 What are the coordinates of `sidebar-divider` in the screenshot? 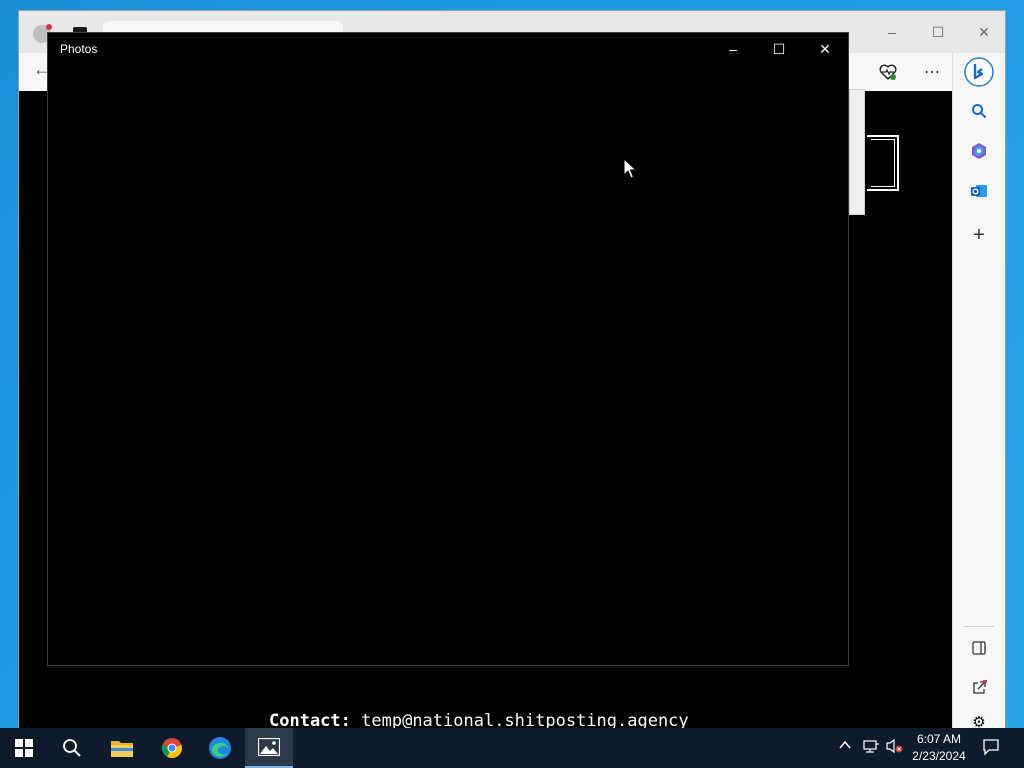 It's located at (979, 626).